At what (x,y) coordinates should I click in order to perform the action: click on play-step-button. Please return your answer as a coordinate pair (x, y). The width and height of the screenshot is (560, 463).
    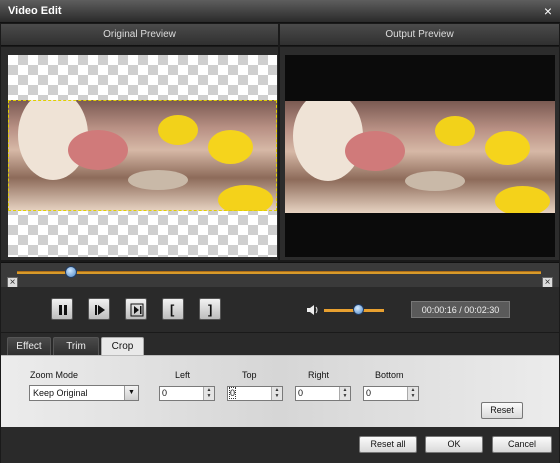
    Looking at the image, I should click on (99, 309).